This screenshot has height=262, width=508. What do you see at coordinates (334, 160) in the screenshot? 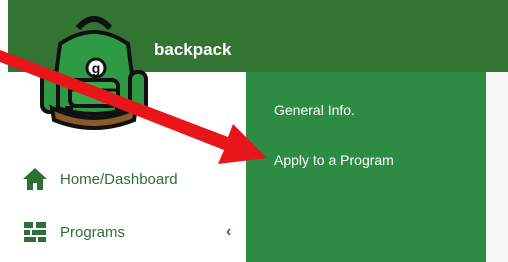
I see `submenu-item-apply-to-program: Apply to a Program` at bounding box center [334, 160].